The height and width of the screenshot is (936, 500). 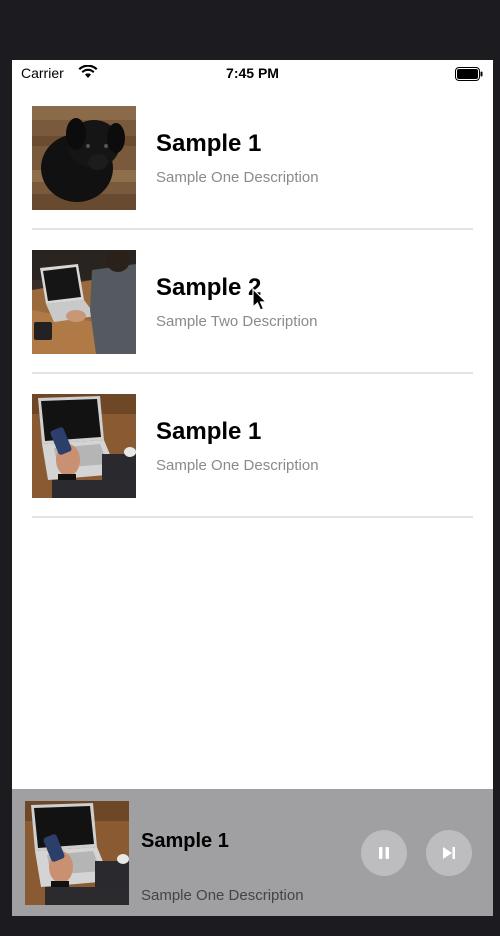 I want to click on list-item: Sample 2 Sample Two Description, so click(x=252, y=312).